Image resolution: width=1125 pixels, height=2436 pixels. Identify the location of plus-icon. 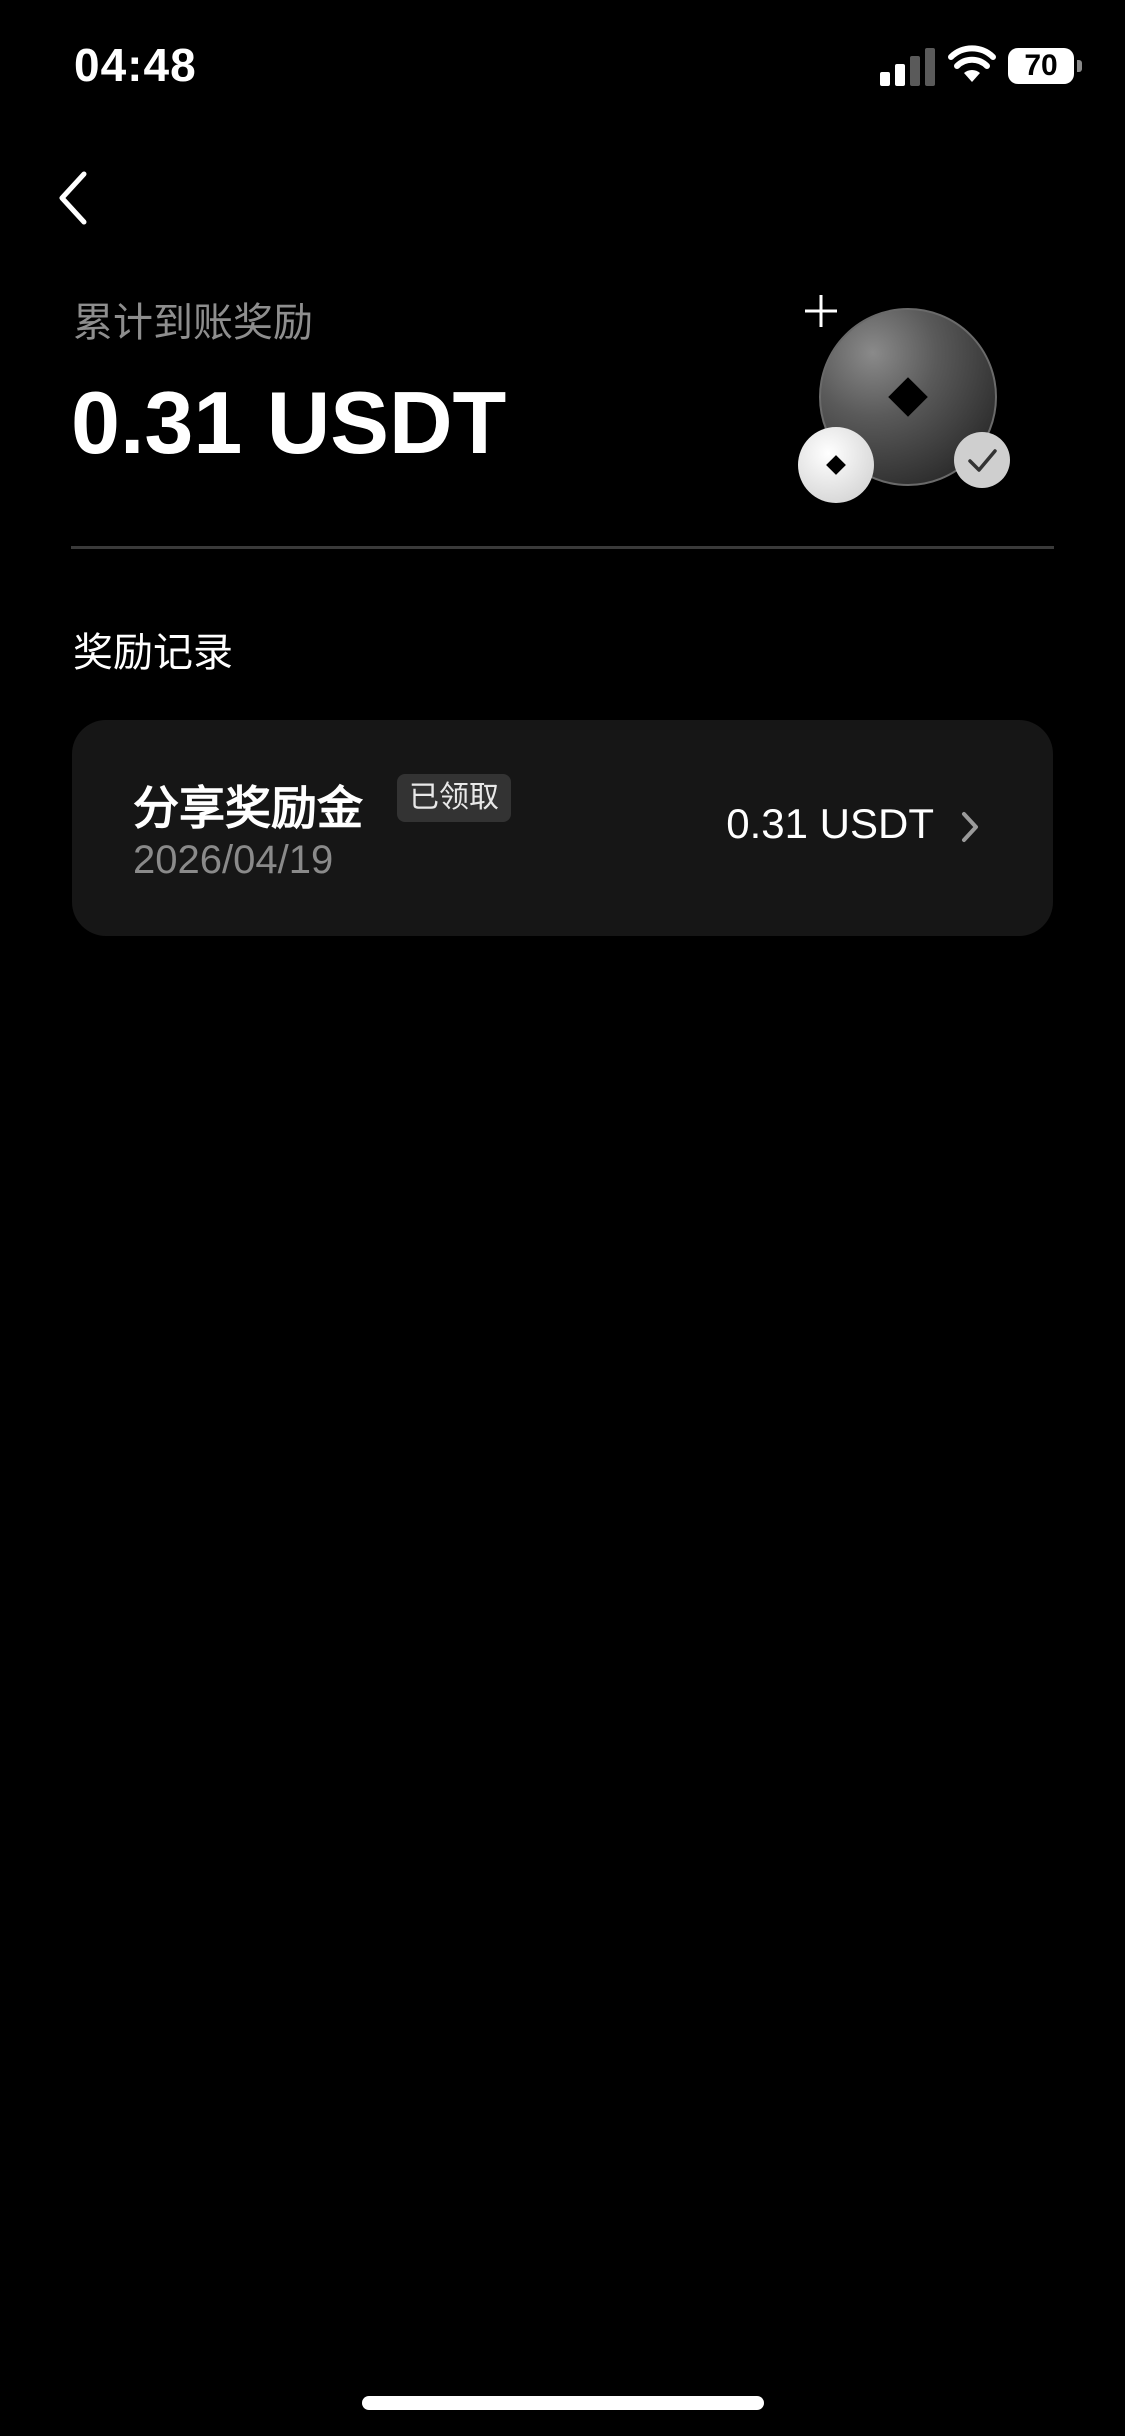
(821, 311).